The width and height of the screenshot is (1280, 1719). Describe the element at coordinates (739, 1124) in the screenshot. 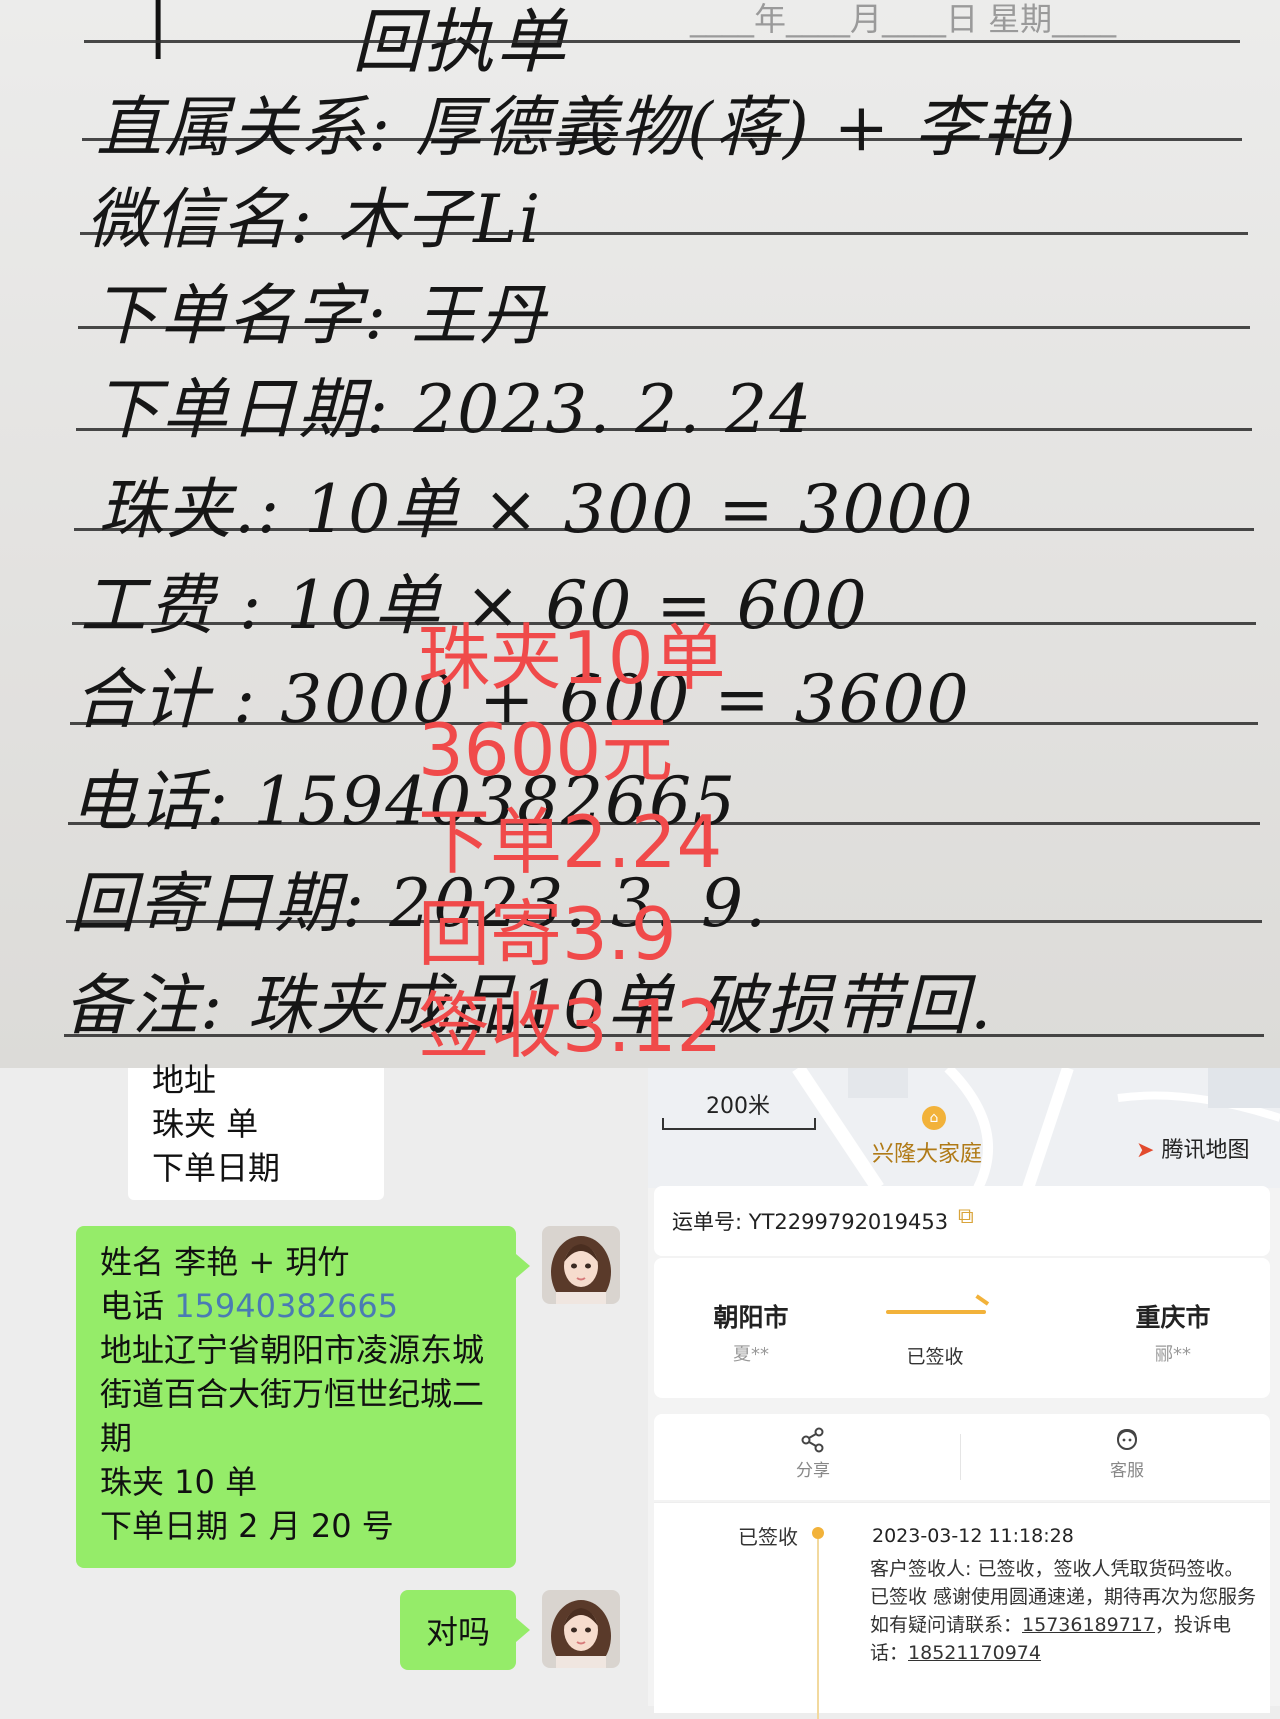

I see `map-scale-bar` at that location.